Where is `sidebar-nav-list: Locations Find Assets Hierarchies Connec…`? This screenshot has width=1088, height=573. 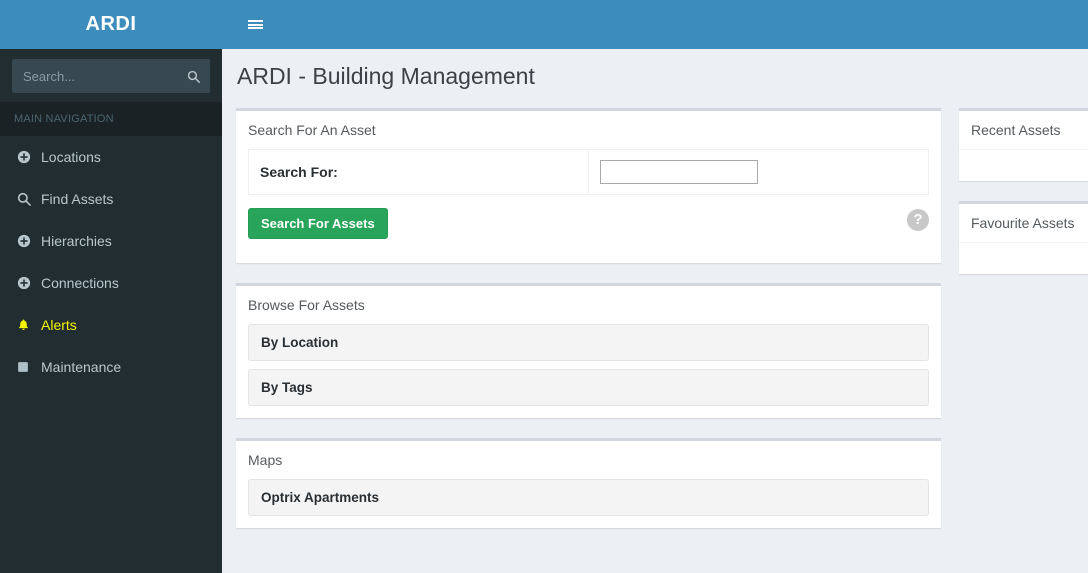
sidebar-nav-list: Locations Find Assets Hierarchies Connec… is located at coordinates (111, 262).